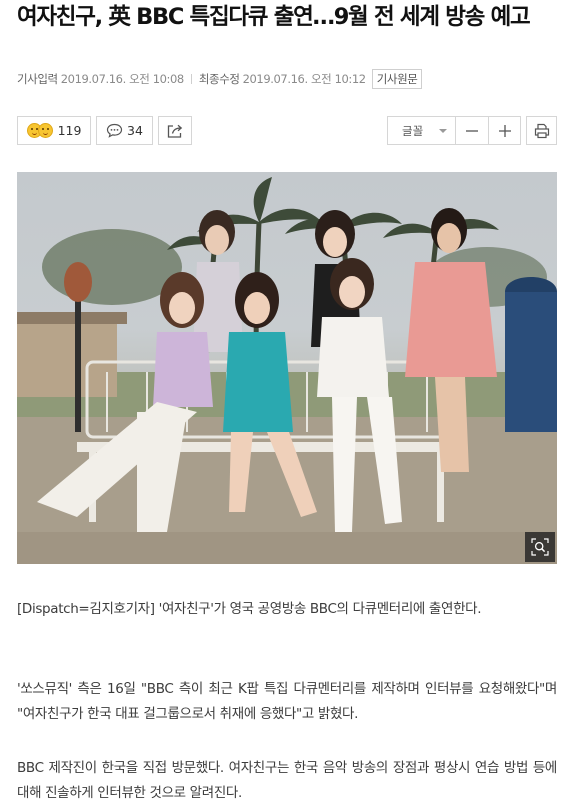 The width and height of the screenshot is (569, 806). What do you see at coordinates (37, 79) in the screenshot?
I see `input-label: 기사입력` at bounding box center [37, 79].